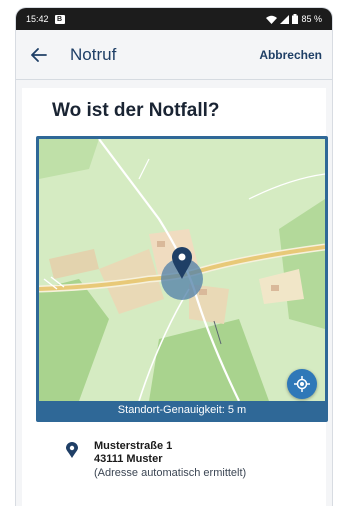 Image resolution: width=348 pixels, height=506 pixels. I want to click on battery-icon, so click(295, 19).